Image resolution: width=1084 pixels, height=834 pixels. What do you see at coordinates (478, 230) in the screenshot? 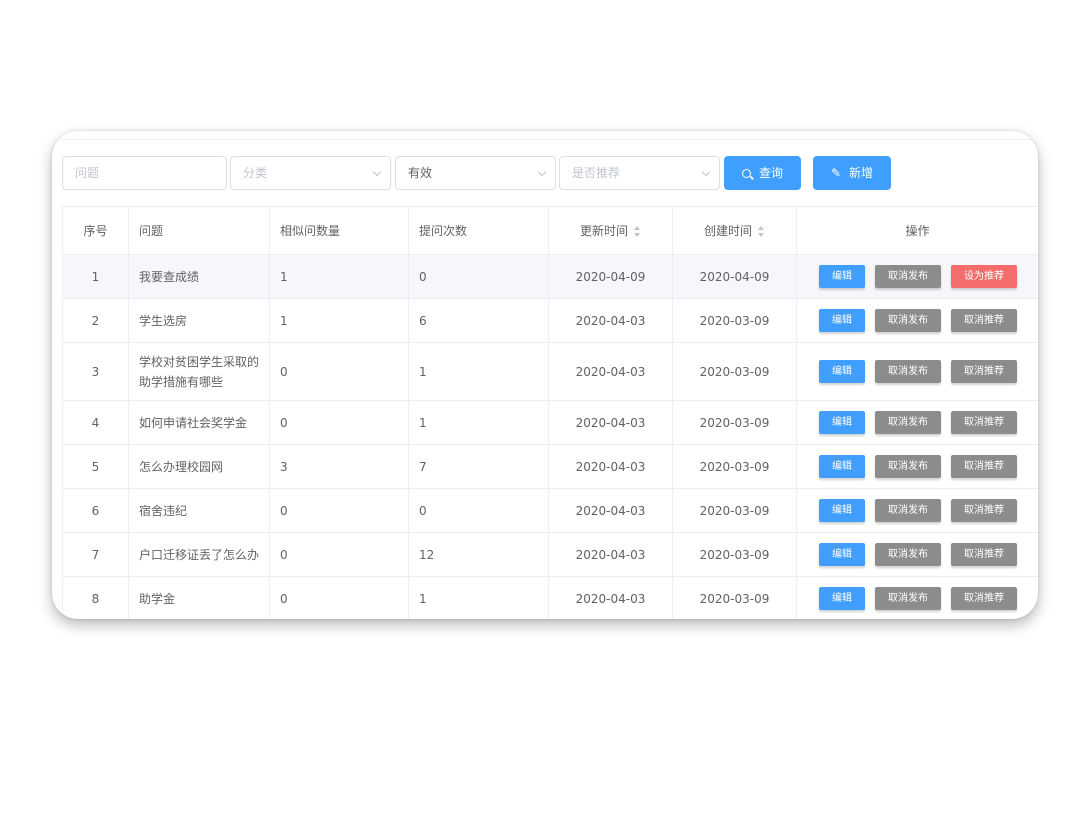
I see `header-ask-count: 提问次数` at bounding box center [478, 230].